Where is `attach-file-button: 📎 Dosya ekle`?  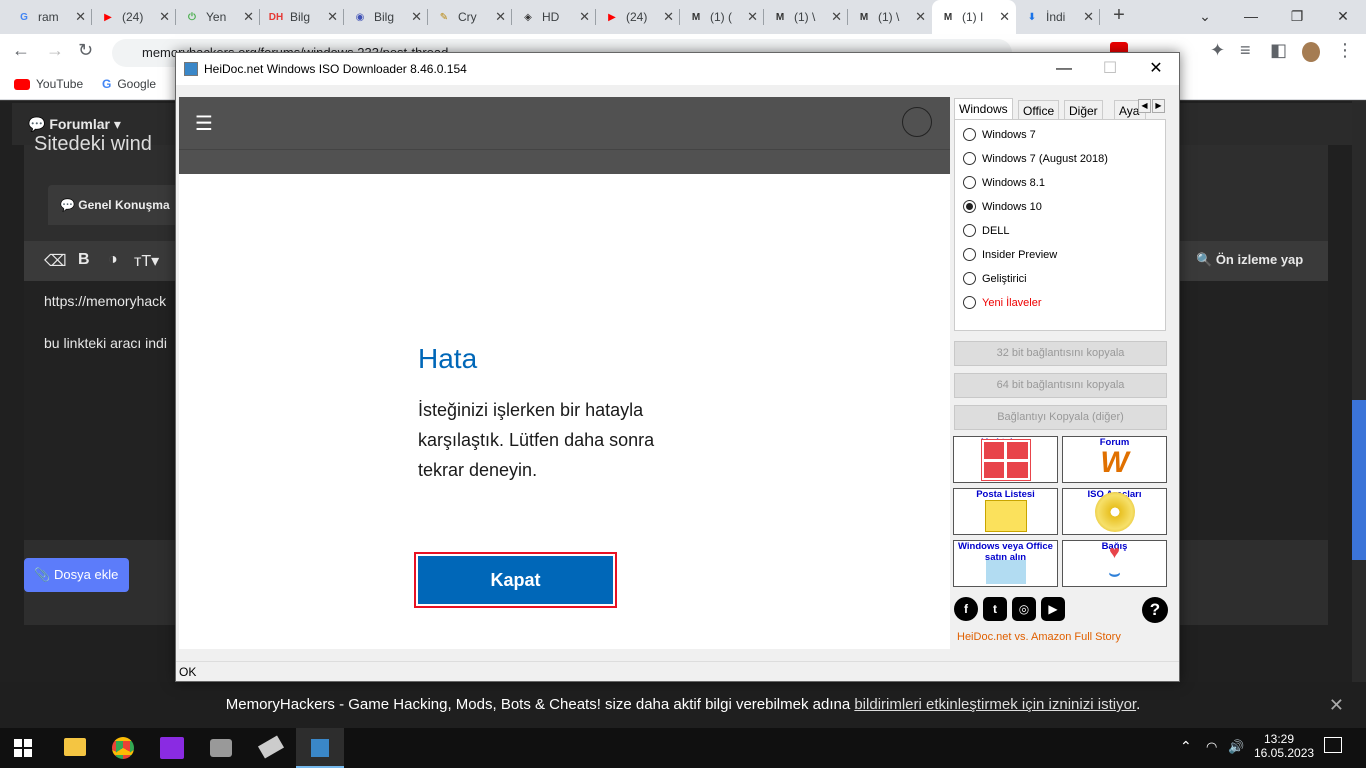 attach-file-button: 📎 Dosya ekle is located at coordinates (76, 575).